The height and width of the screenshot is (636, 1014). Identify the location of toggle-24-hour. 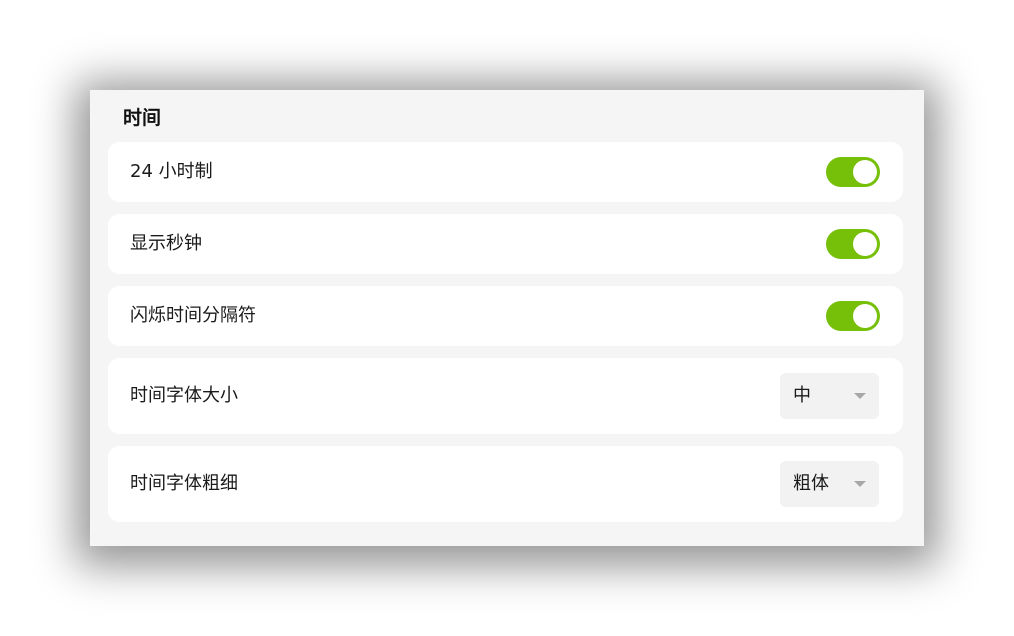
(853, 172).